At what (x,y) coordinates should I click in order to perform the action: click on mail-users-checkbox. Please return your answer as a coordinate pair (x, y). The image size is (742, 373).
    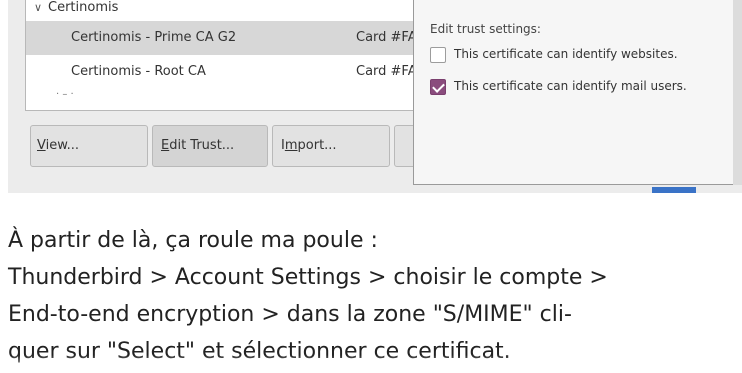
    Looking at the image, I should click on (438, 87).